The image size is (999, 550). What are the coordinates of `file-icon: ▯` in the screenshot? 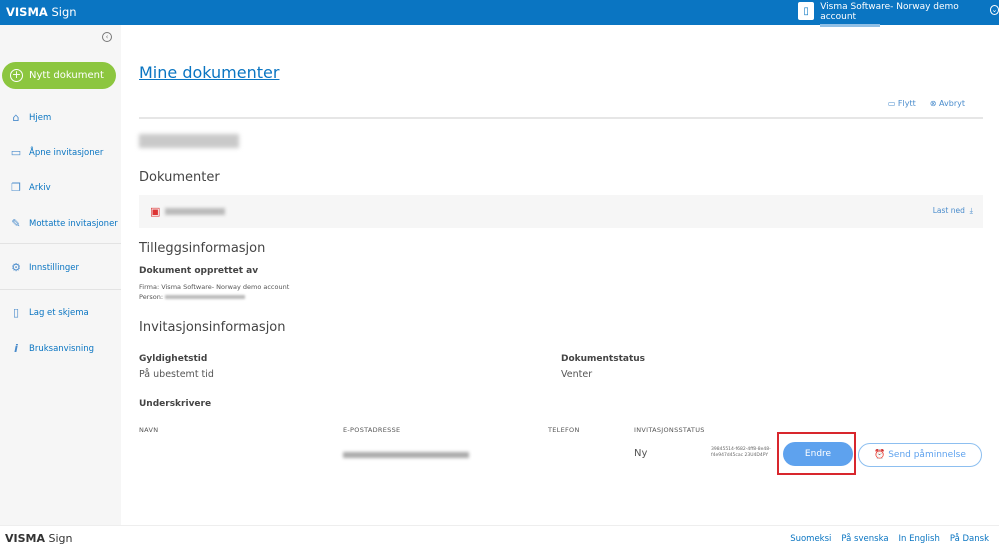 It's located at (16, 312).